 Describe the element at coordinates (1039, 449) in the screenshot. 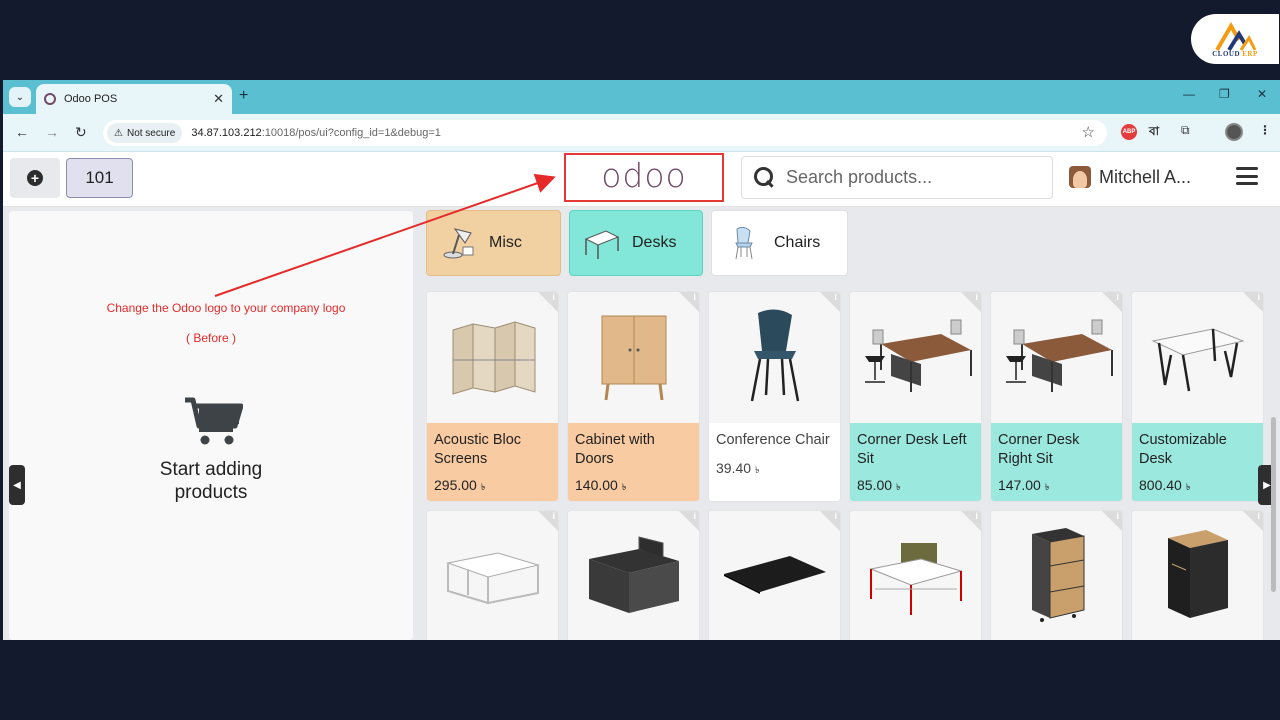

I see `product-name: Corner Desk Right Sit` at that location.